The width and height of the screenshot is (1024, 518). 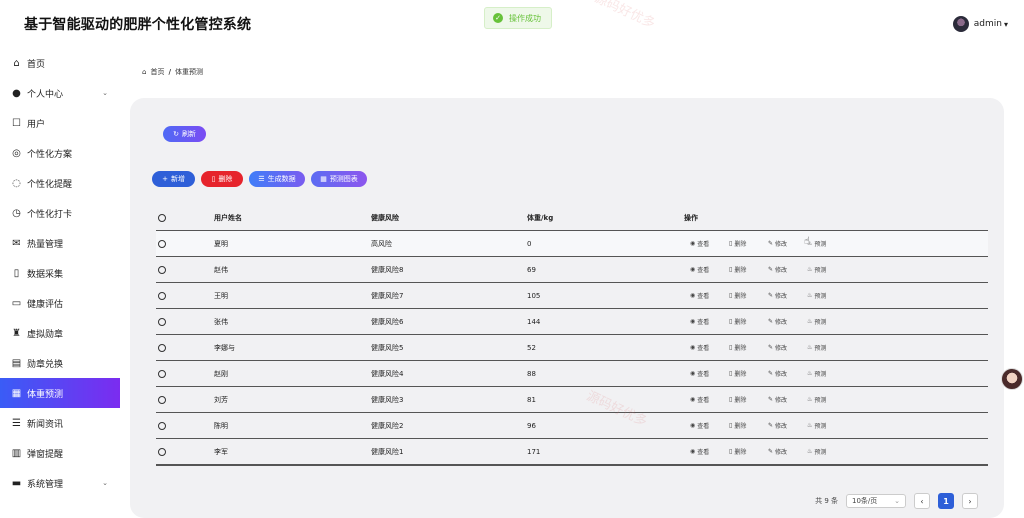 What do you see at coordinates (1012, 379) in the screenshot?
I see `floating-assistant-avatar` at bounding box center [1012, 379].